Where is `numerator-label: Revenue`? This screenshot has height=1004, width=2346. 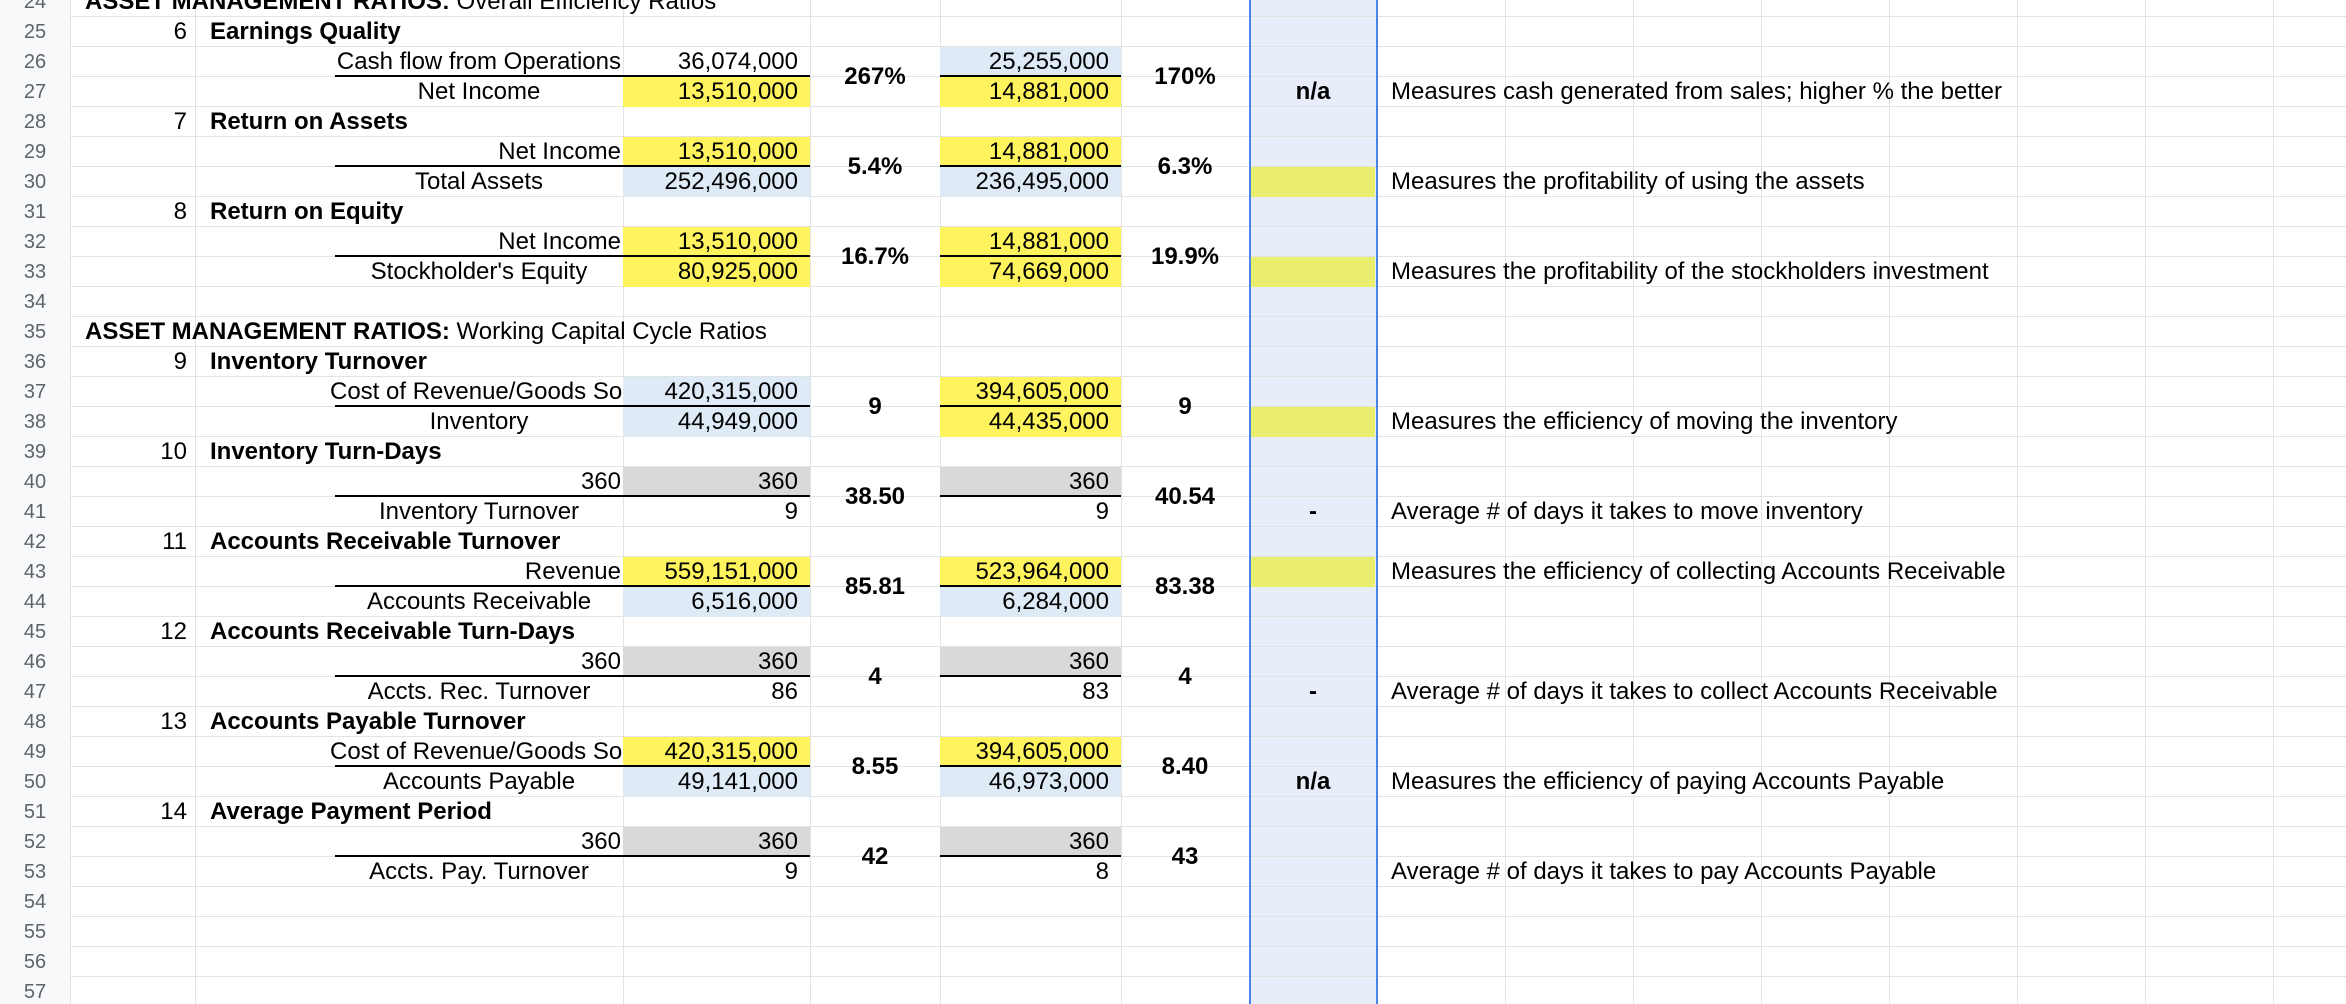
numerator-label: Revenue is located at coordinates (476, 572).